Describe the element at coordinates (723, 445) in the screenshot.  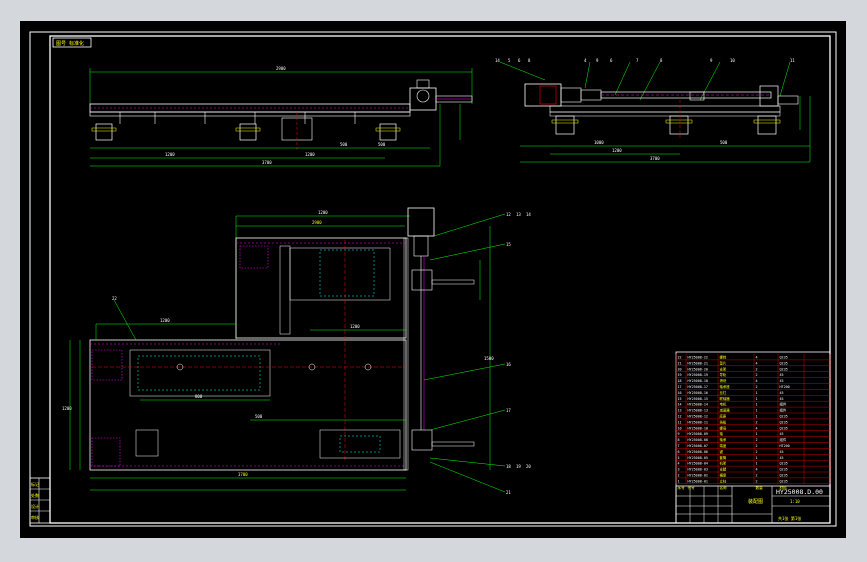
I see `bom-cell: 端盖` at that location.